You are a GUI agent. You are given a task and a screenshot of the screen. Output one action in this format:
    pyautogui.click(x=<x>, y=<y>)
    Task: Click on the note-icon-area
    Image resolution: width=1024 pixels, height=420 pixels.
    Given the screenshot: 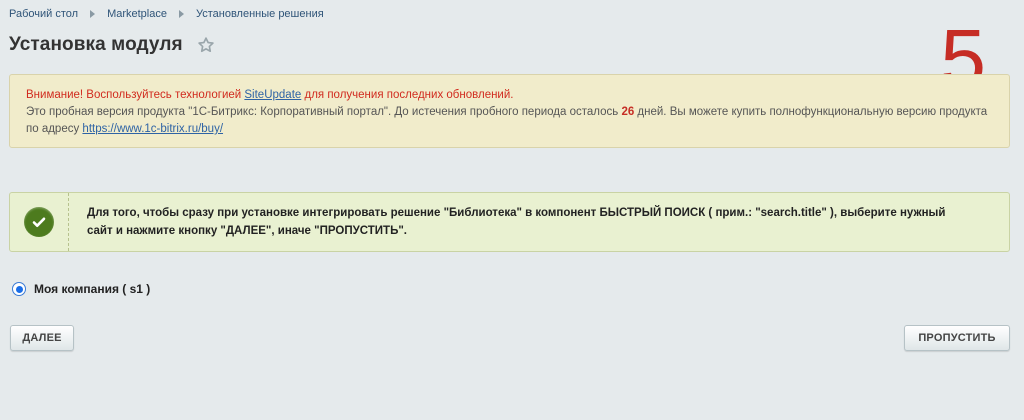 What is the action you would take?
    pyautogui.click(x=39, y=222)
    